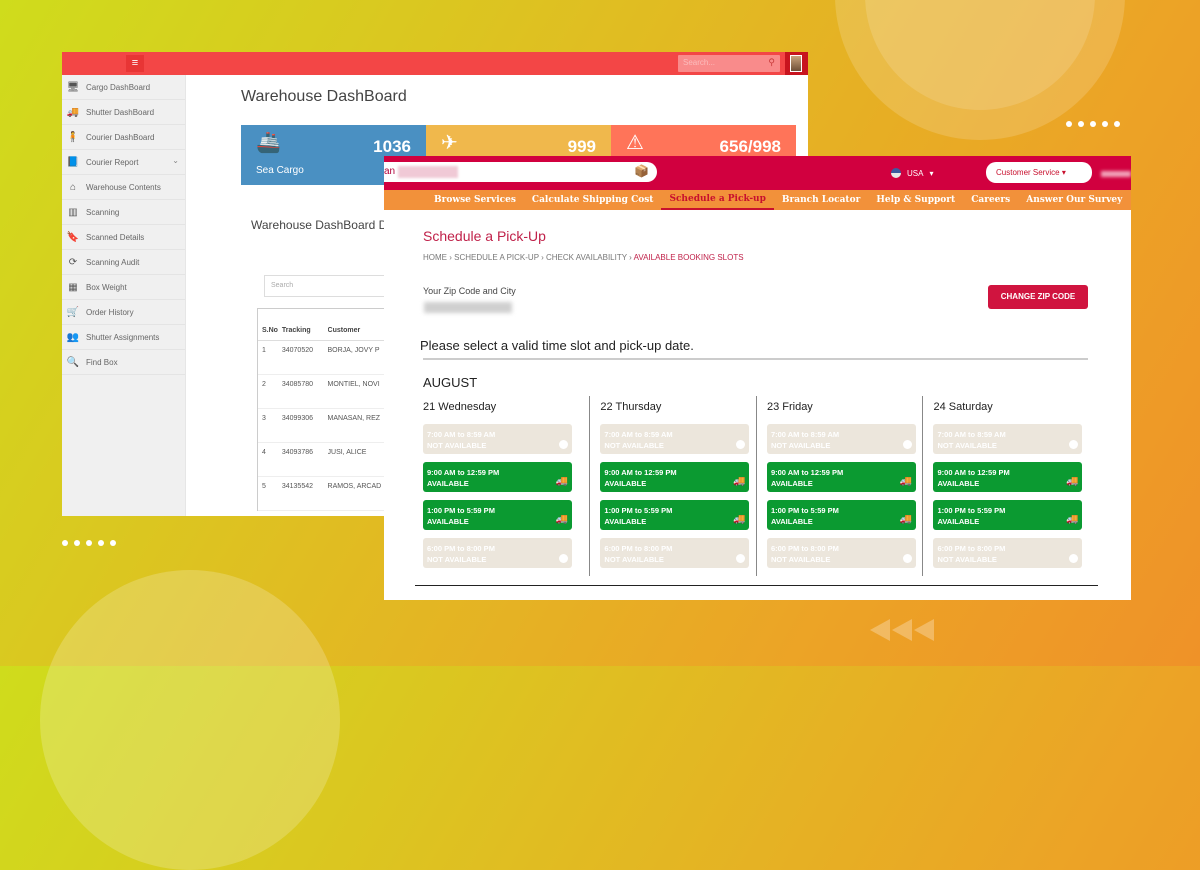  What do you see at coordinates (264, 384) in the screenshot?
I see `cell-sno: 2` at bounding box center [264, 384].